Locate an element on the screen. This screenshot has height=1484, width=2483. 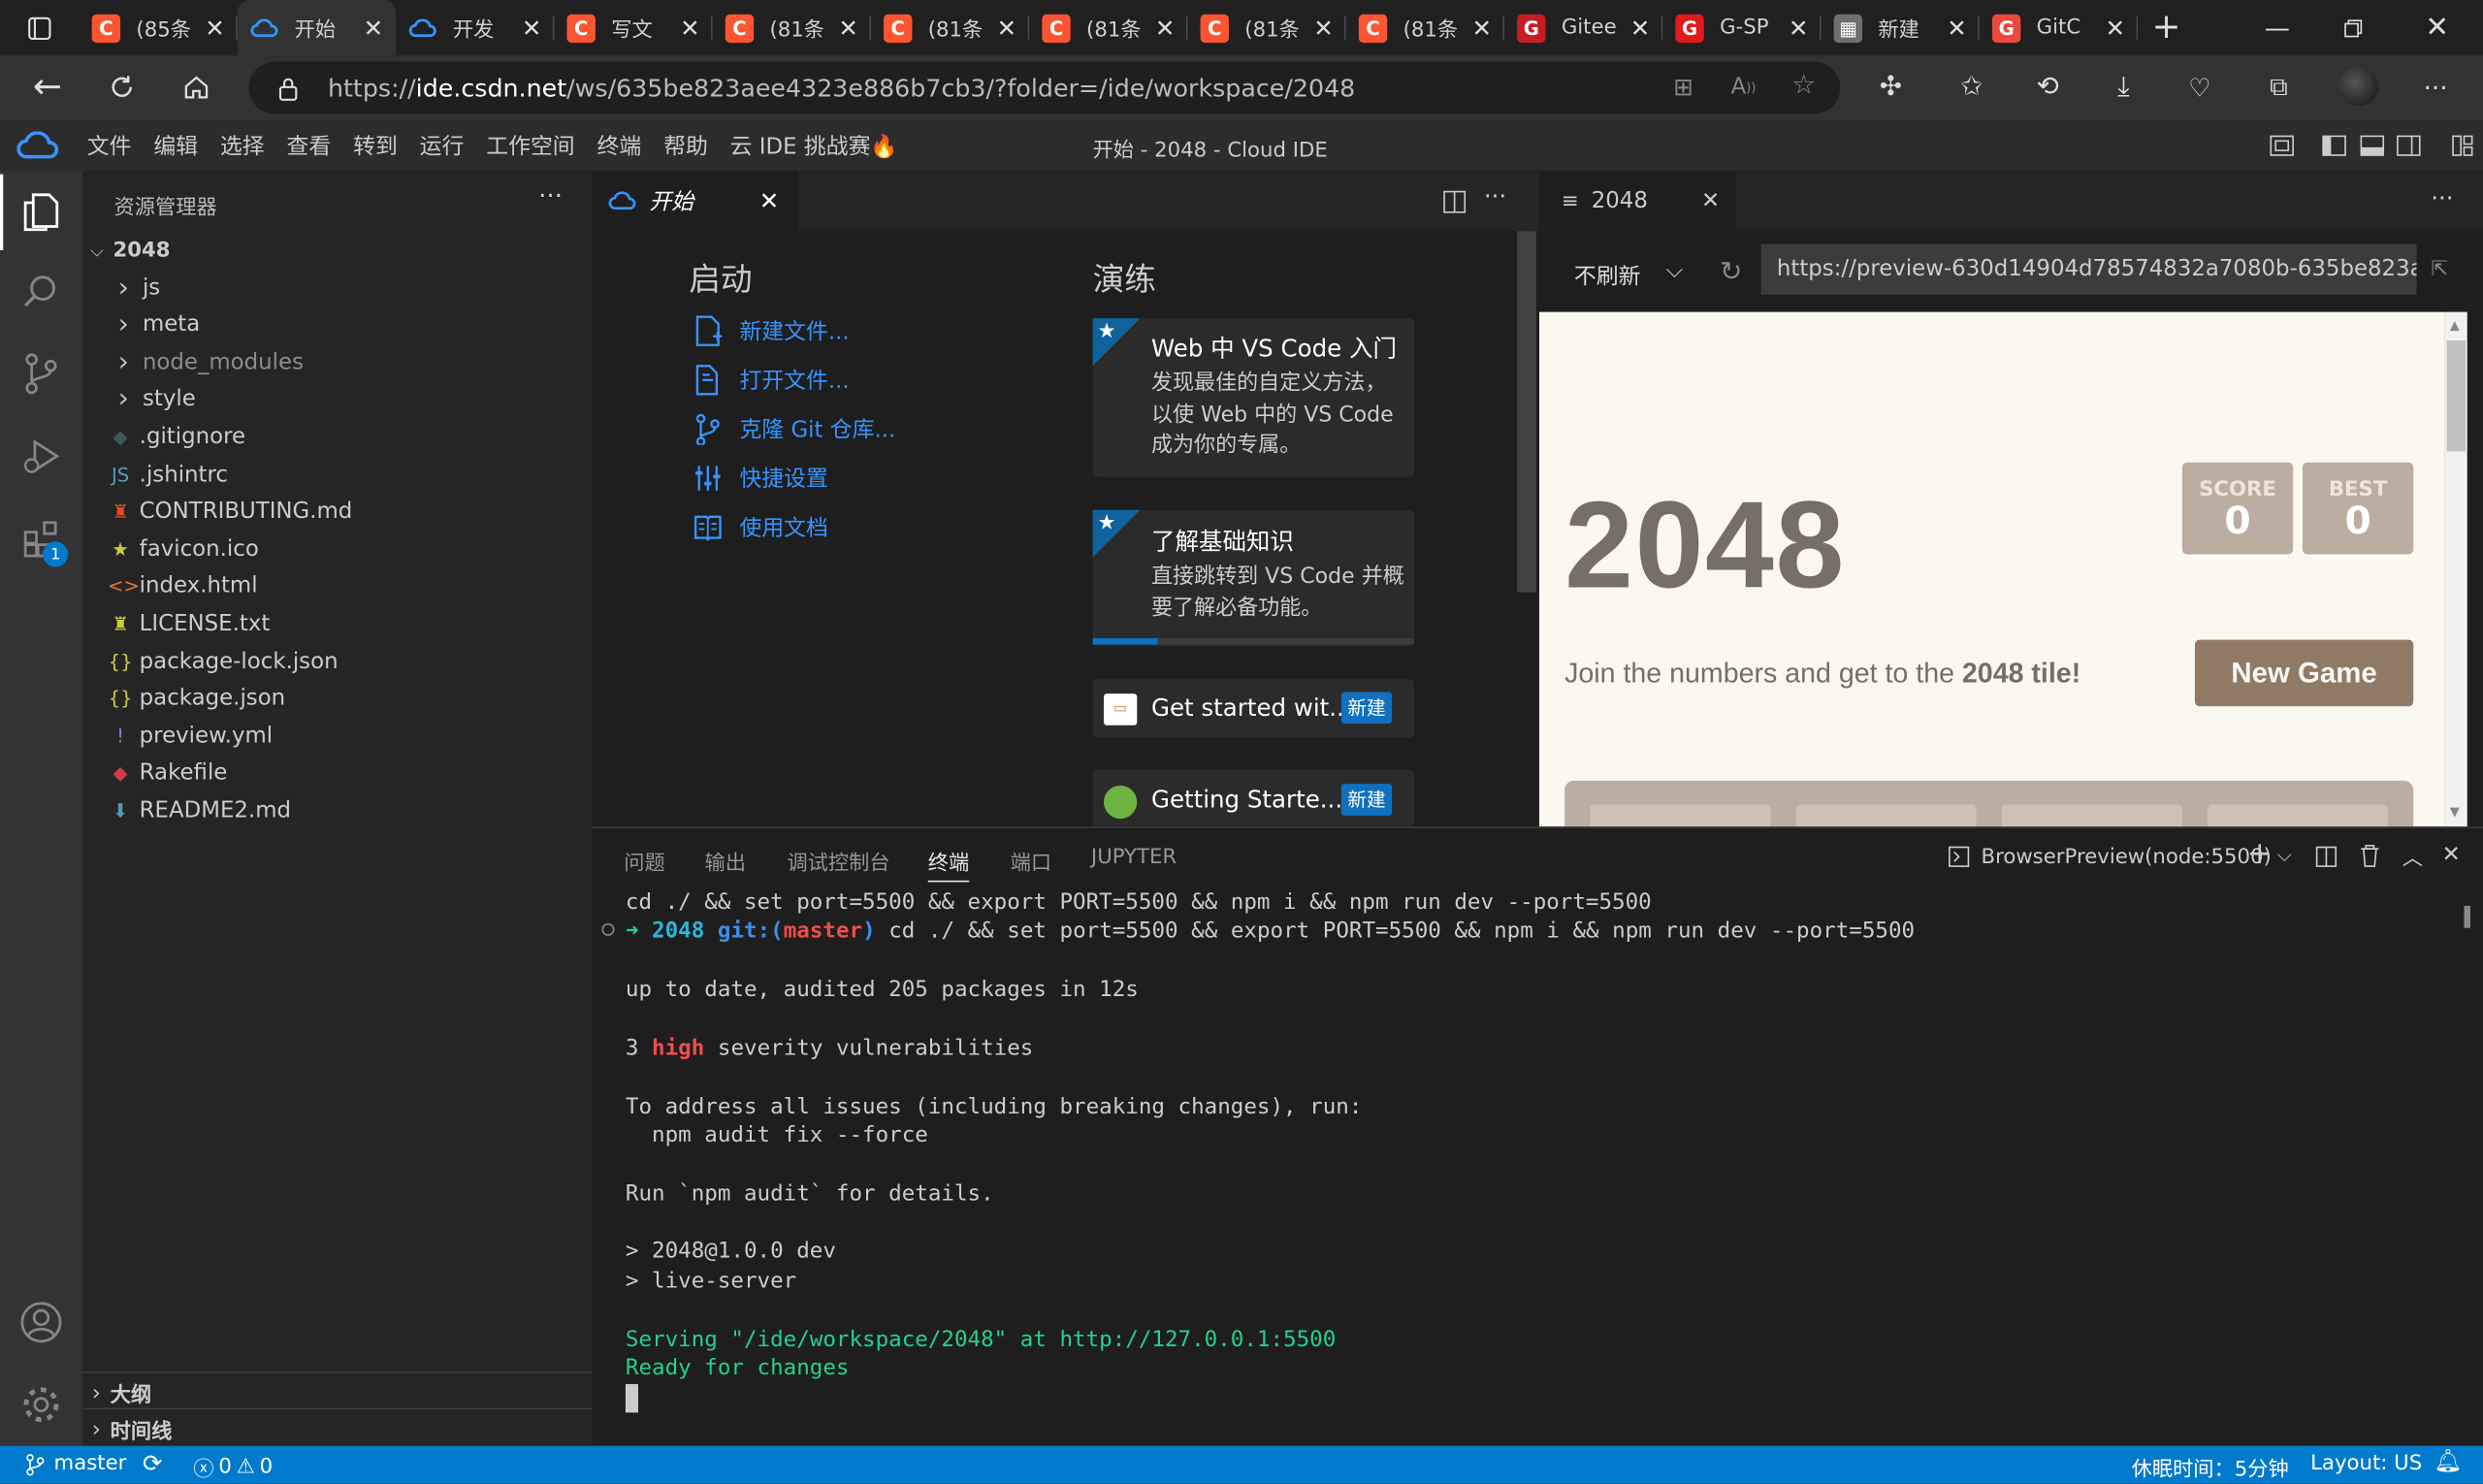
menu-item: 编辑 is located at coordinates (177, 146).